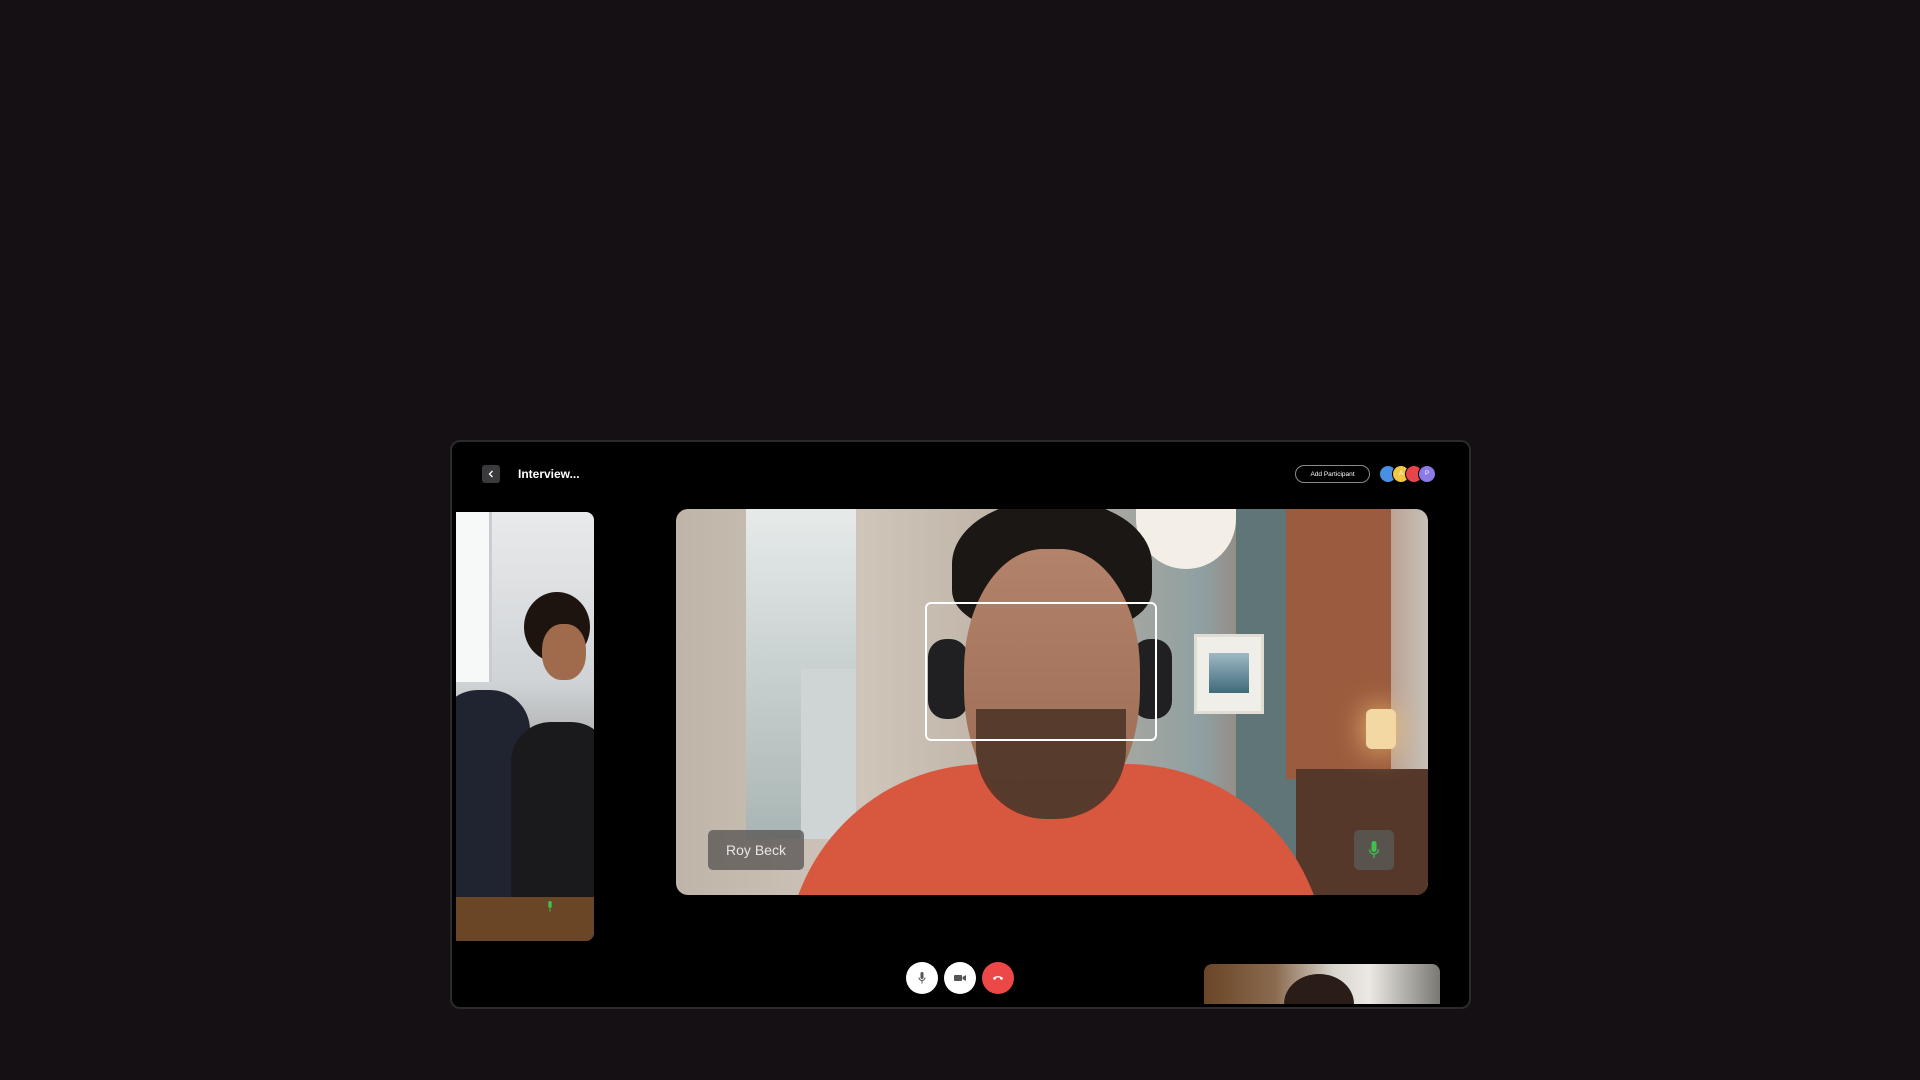 This screenshot has height=1080, width=1920. What do you see at coordinates (1414, 474) in the screenshot?
I see `participant-avatars: A P` at bounding box center [1414, 474].